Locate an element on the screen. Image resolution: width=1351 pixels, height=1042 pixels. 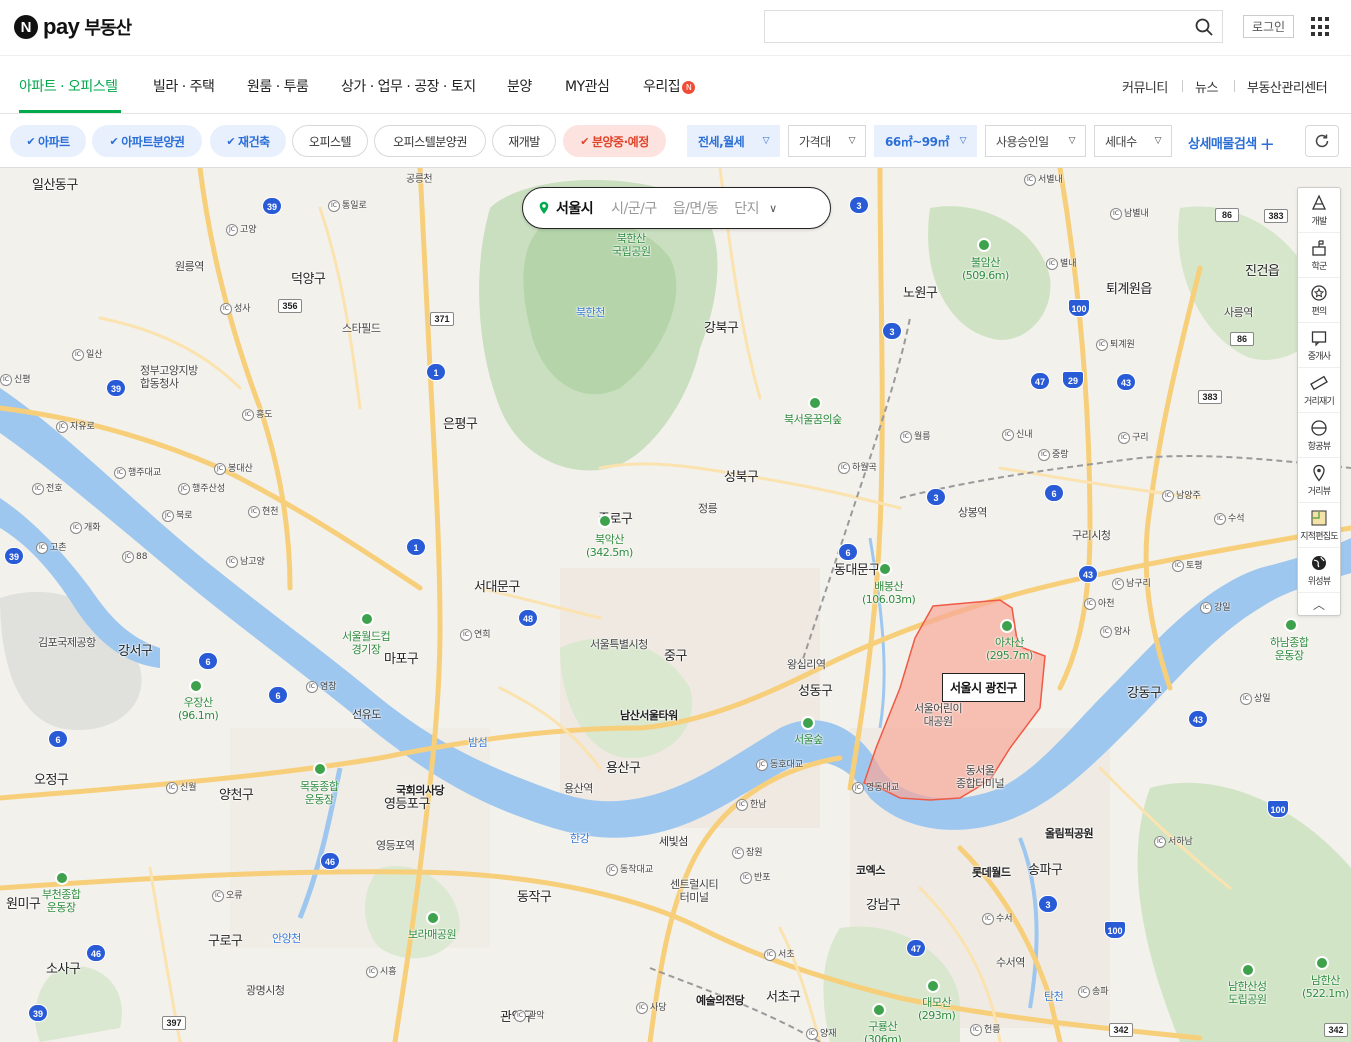
nav-villa-house: 빌라 · 주택 is located at coordinates (184, 86).